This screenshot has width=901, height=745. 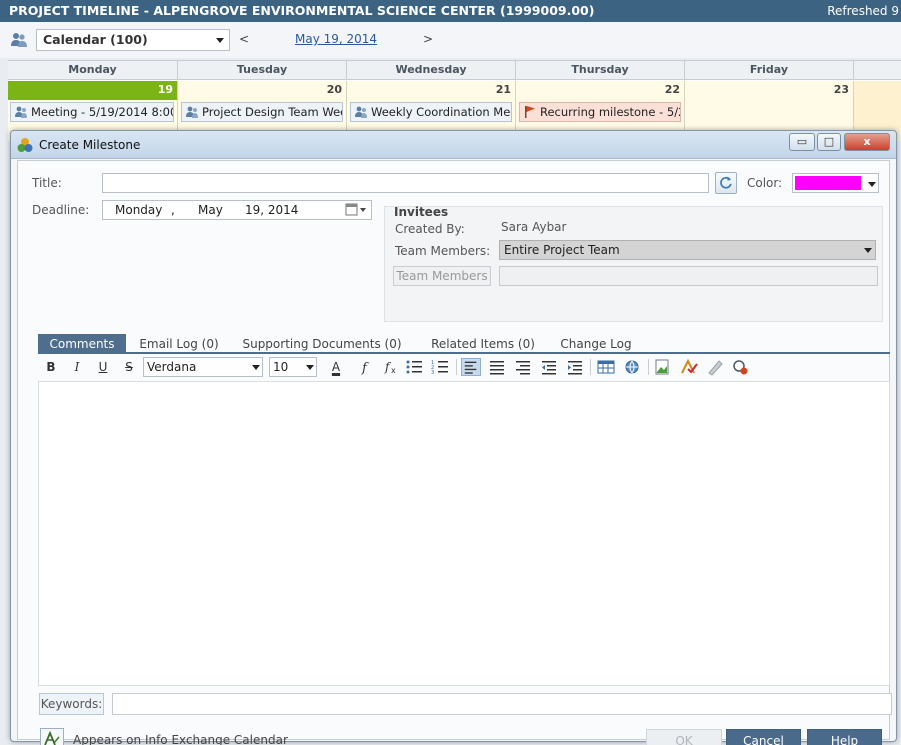 I want to click on day-header-friday: Friday, so click(x=769, y=70).